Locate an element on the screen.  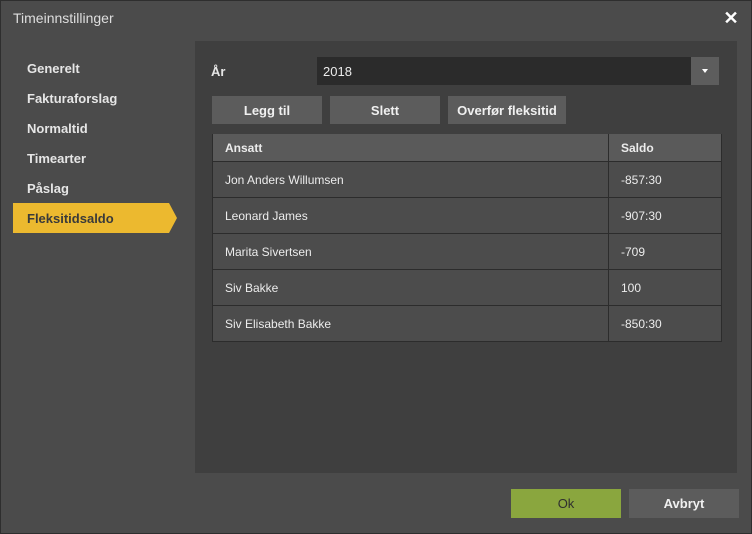
transfer-flextime-button: Overfør fleksitid is located at coordinates (507, 110).